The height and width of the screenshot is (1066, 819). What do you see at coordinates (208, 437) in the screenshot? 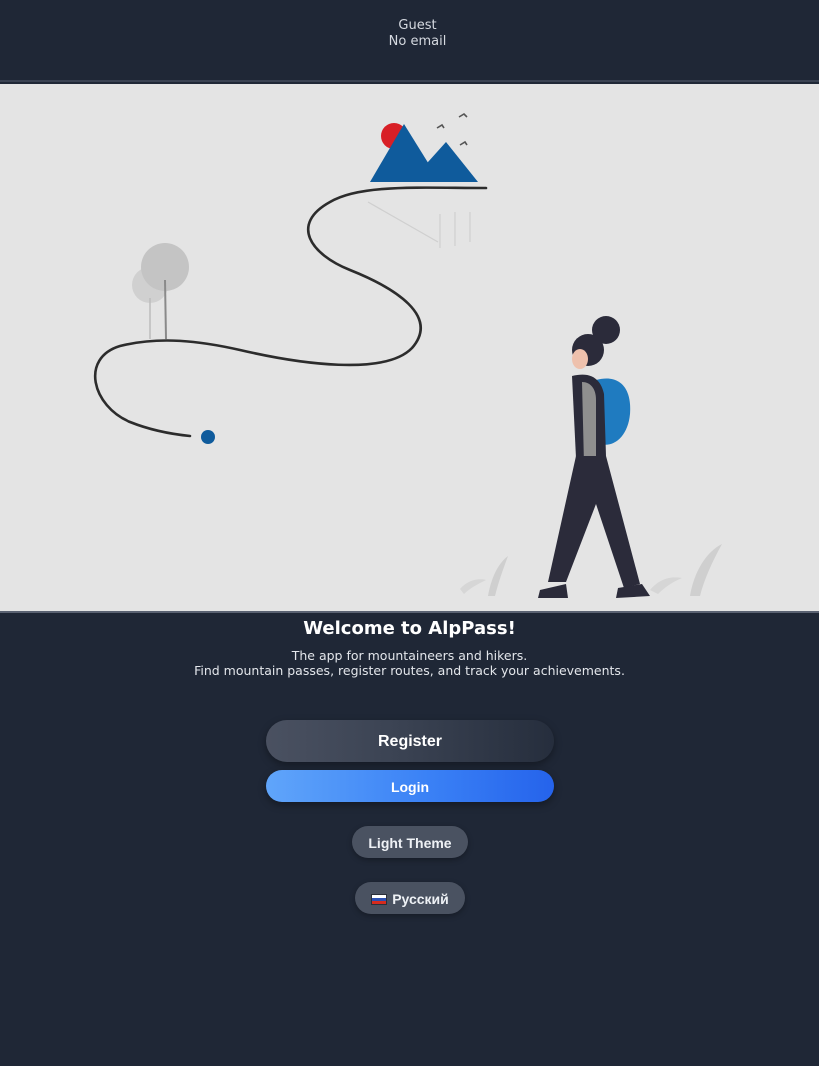
I see `destination-dot-icon` at bounding box center [208, 437].